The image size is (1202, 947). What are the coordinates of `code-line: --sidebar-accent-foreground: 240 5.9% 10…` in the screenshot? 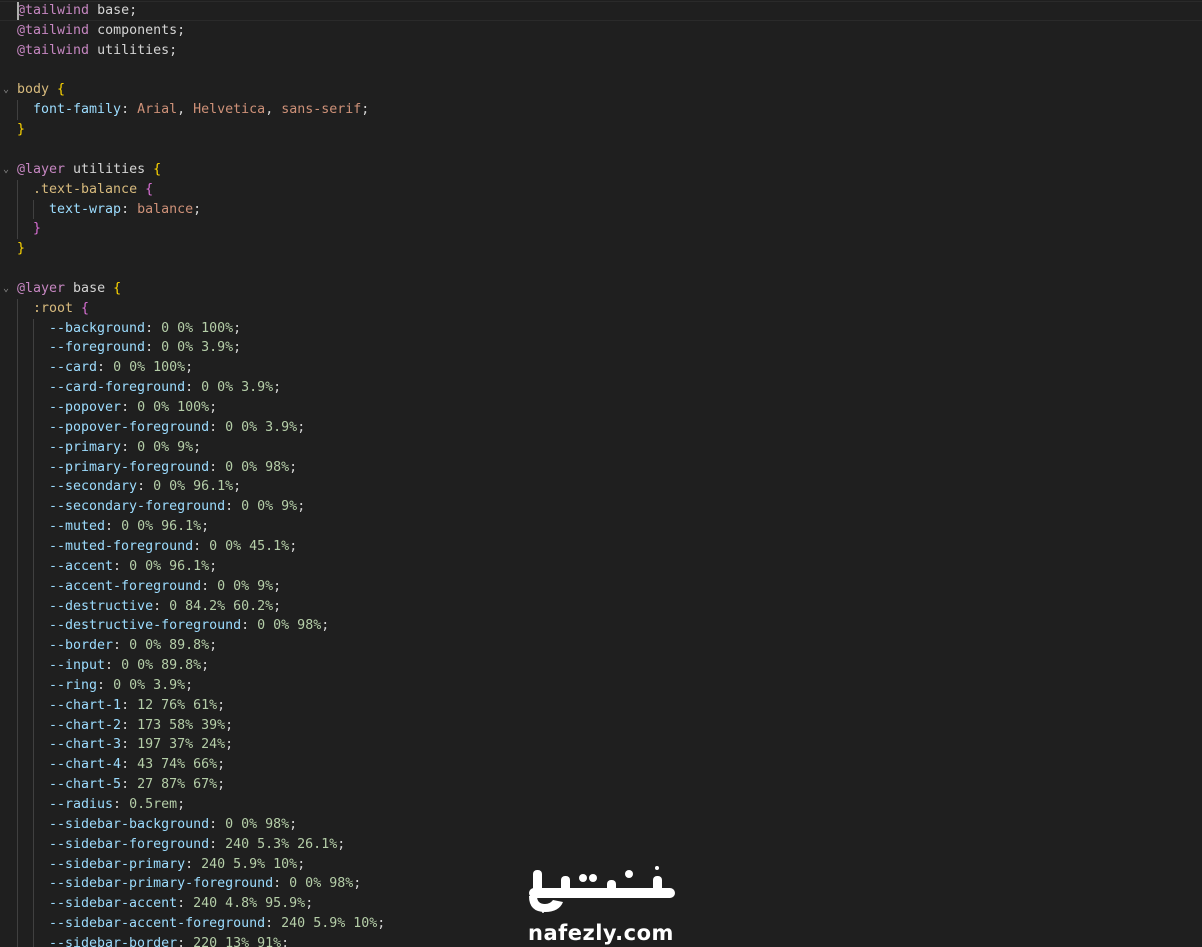 It's located at (217, 924).